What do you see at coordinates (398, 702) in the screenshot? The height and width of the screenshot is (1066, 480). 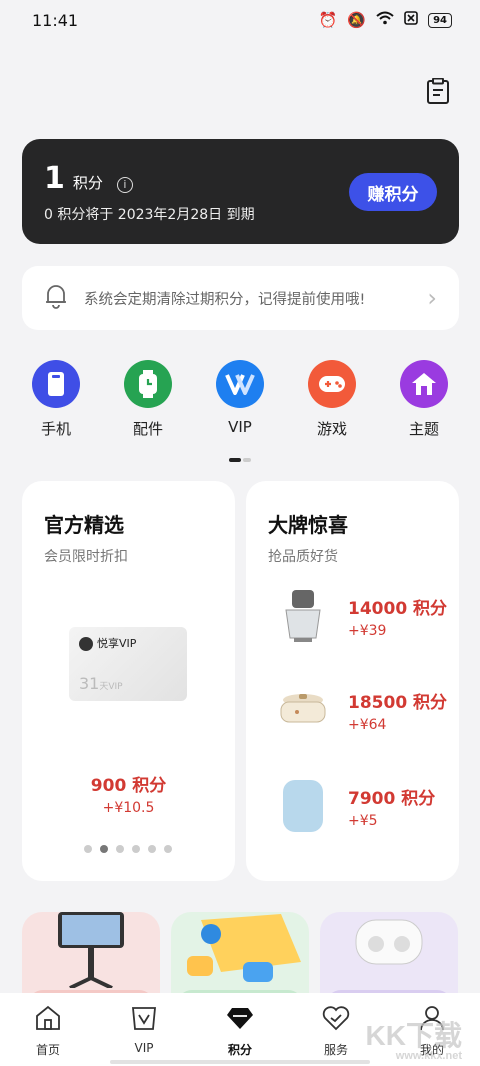 I see `product-points: 18500 积分` at bounding box center [398, 702].